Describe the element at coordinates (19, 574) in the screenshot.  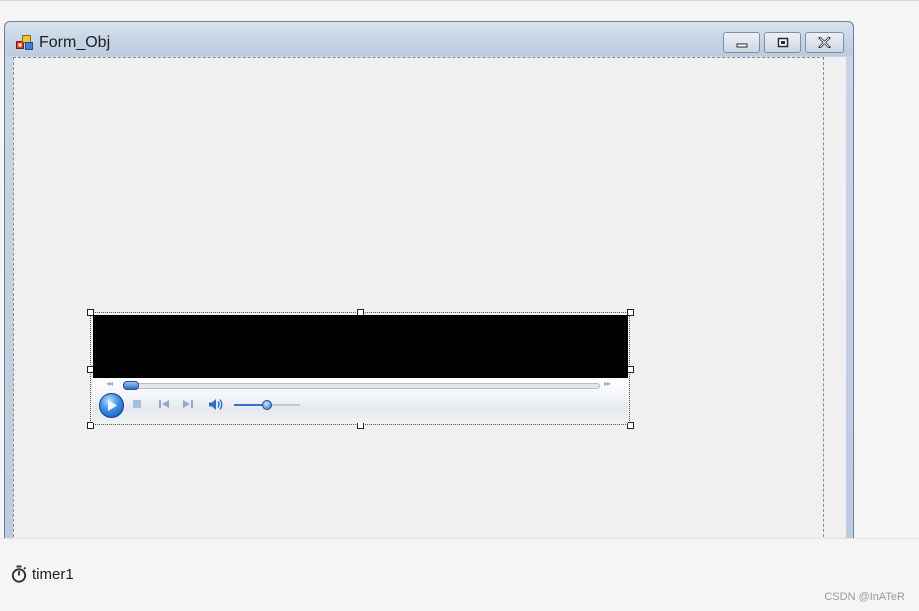
I see `stopwatch-icon` at that location.